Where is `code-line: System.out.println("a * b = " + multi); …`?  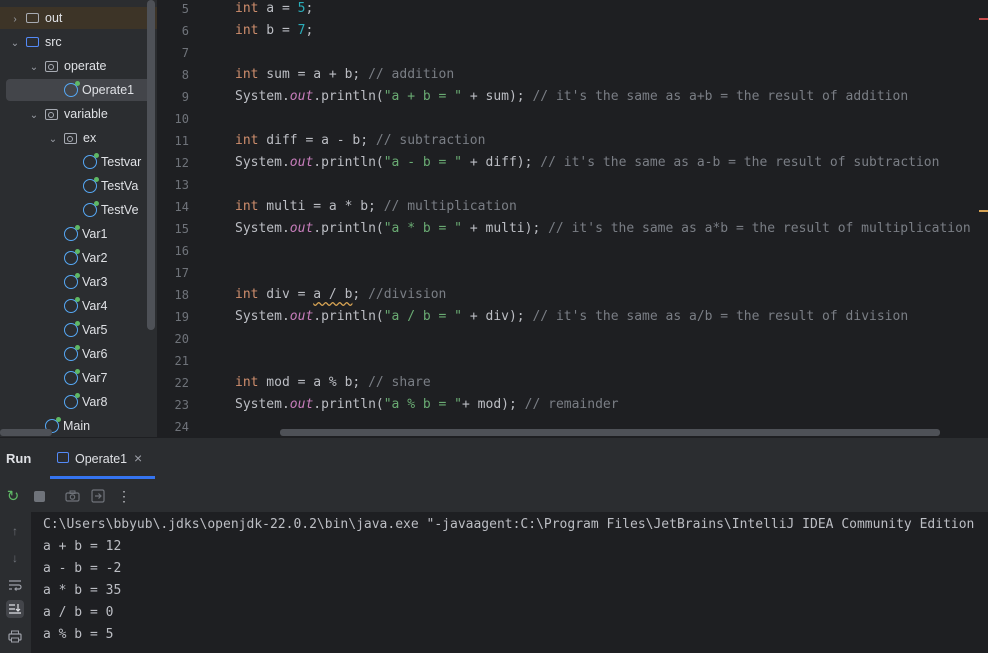 code-line: System.out.println("a * b = " + multi); … is located at coordinates (603, 229).